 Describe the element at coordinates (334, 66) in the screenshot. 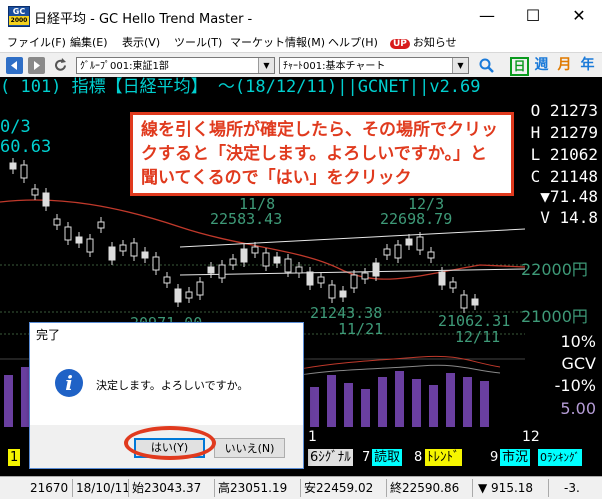

I see `chart-select-value: ﾁｬｰﾄ001:基本チャート` at that location.